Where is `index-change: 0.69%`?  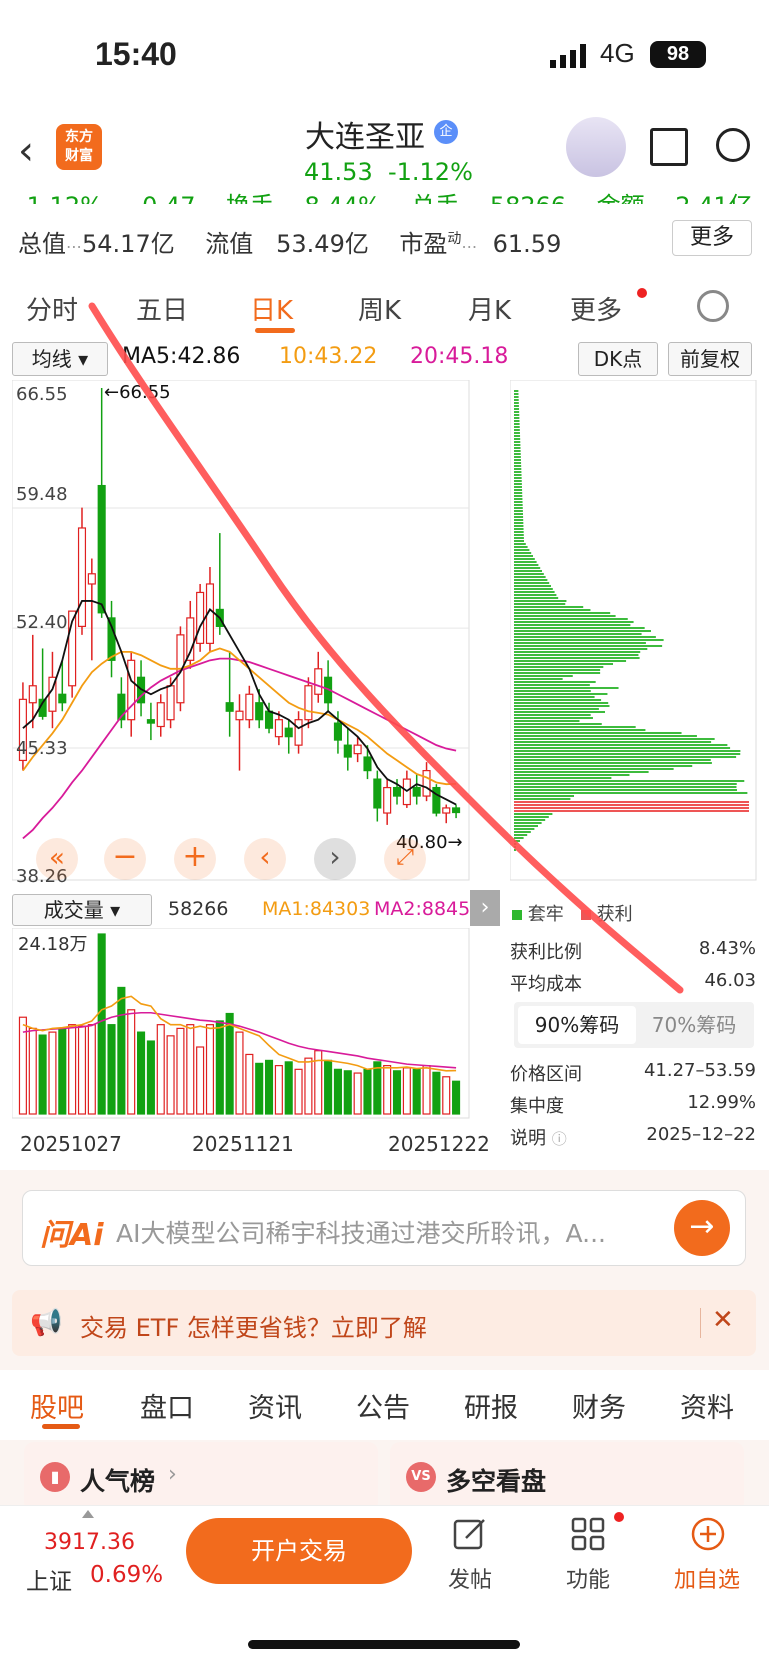 index-change: 0.69% is located at coordinates (126, 1575).